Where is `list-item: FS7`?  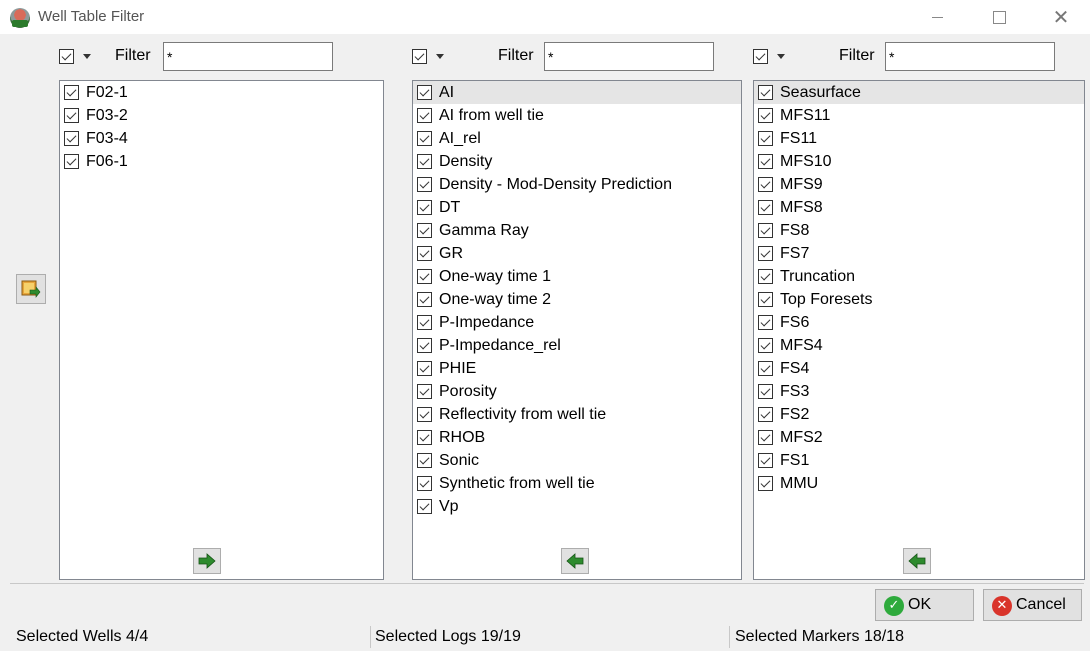 list-item: FS7 is located at coordinates (919, 253).